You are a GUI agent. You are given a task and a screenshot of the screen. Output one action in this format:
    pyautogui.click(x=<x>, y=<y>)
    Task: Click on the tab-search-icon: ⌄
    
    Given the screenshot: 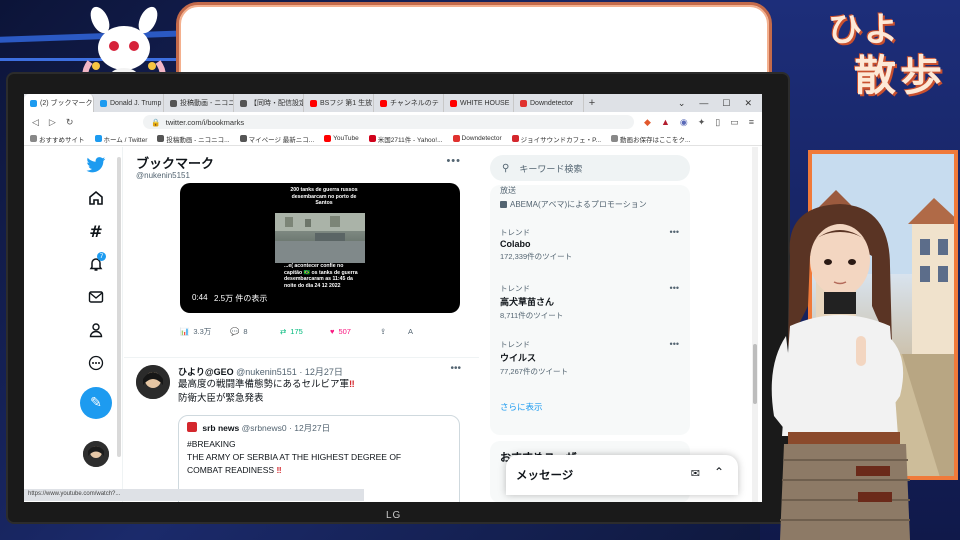 What is the action you would take?
    pyautogui.click(x=682, y=103)
    